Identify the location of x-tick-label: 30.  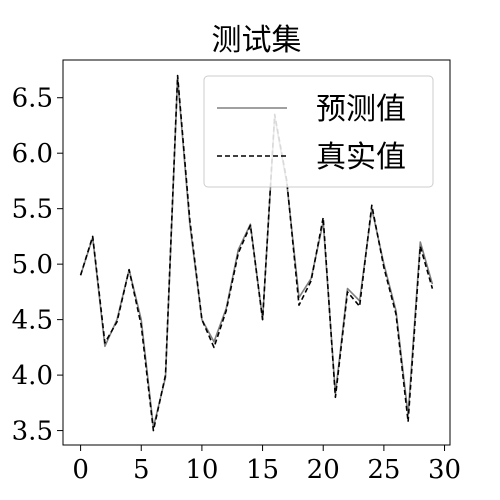
(444, 470).